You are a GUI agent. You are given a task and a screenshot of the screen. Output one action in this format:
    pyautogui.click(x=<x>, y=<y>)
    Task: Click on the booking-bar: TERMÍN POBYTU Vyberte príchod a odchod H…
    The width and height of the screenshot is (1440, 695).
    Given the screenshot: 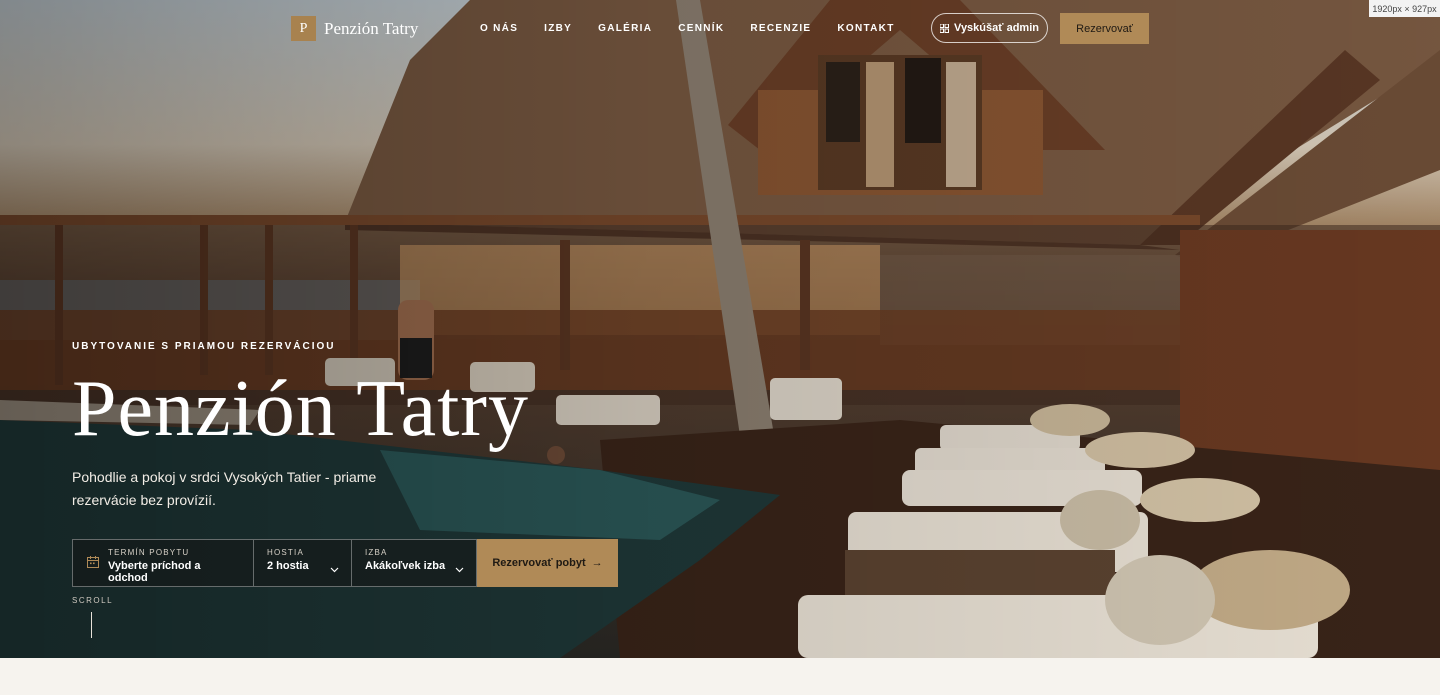 What is the action you would take?
    pyautogui.click(x=345, y=563)
    